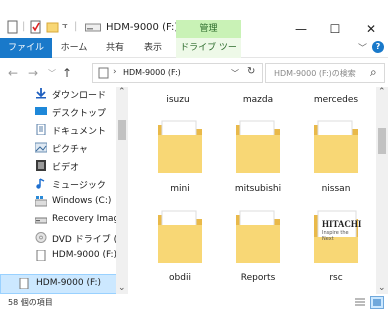 The image size is (388, 311). What do you see at coordinates (122, 92) in the screenshot?
I see `sidebar-scroll-up-icon: ⌃` at bounding box center [122, 92].